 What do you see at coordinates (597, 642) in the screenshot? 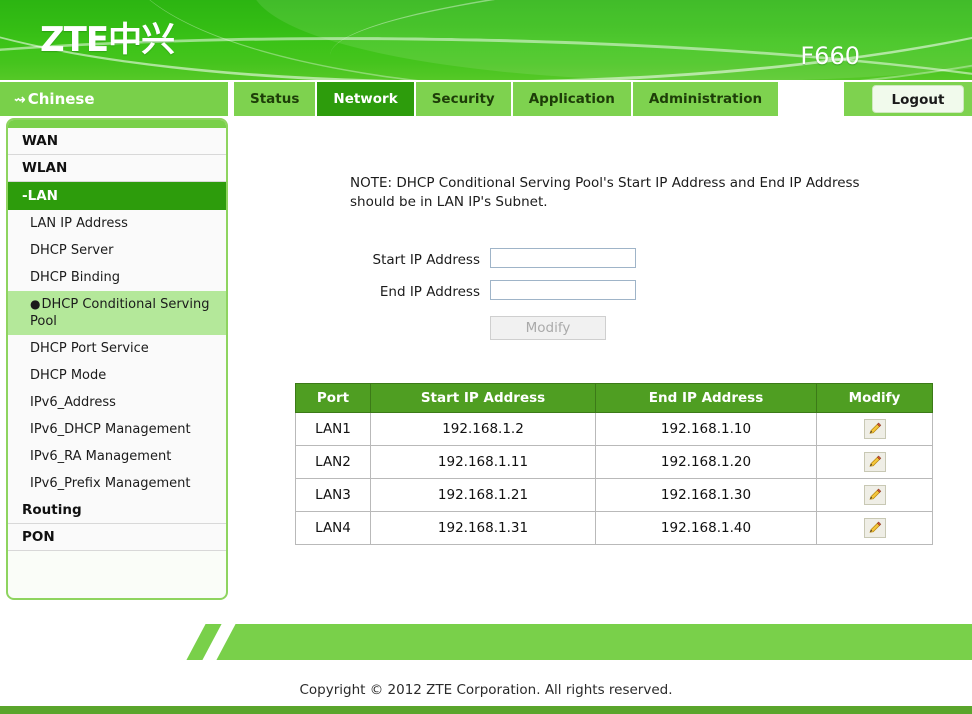
I see `footer-bar` at bounding box center [597, 642].